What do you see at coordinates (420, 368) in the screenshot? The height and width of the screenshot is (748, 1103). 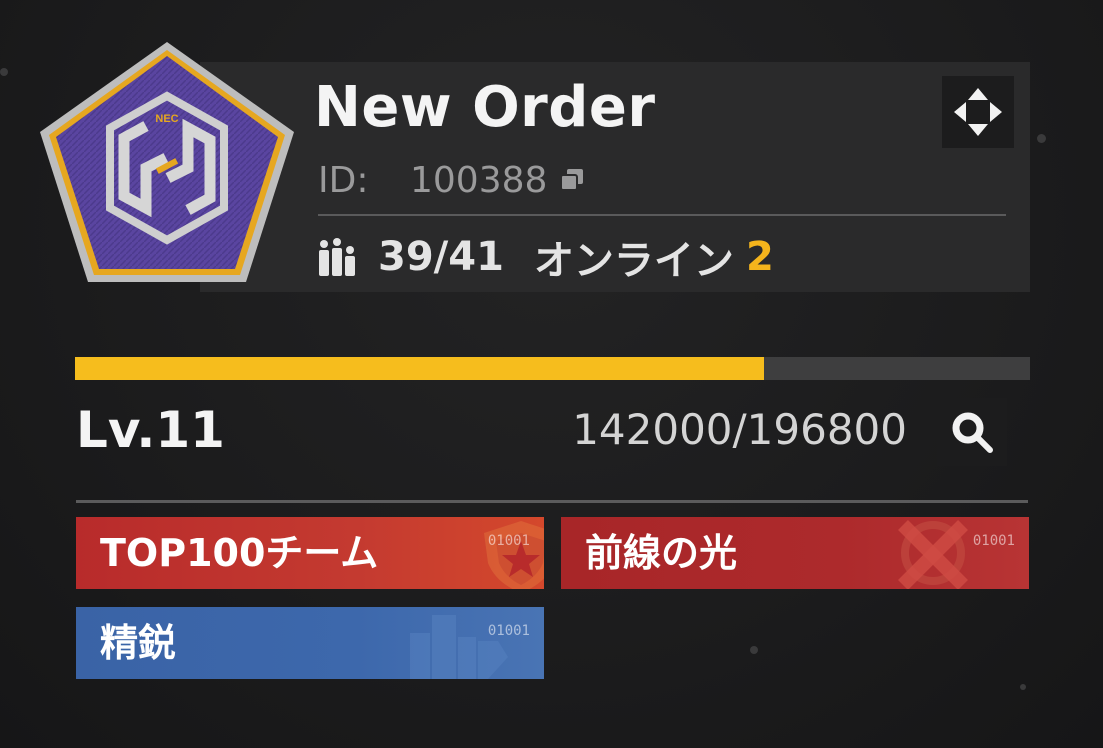 I see `exp-progress-fill` at bounding box center [420, 368].